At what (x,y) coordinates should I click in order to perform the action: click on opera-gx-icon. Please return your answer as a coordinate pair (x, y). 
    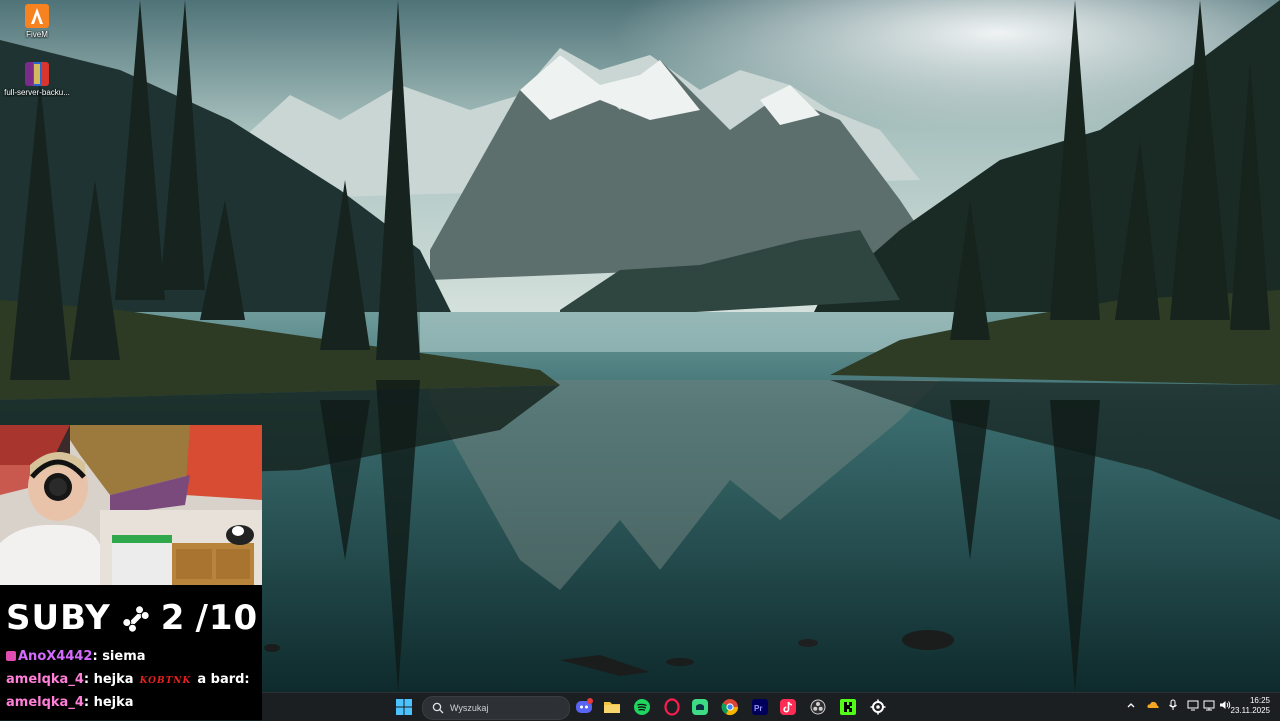
    Looking at the image, I should click on (672, 707).